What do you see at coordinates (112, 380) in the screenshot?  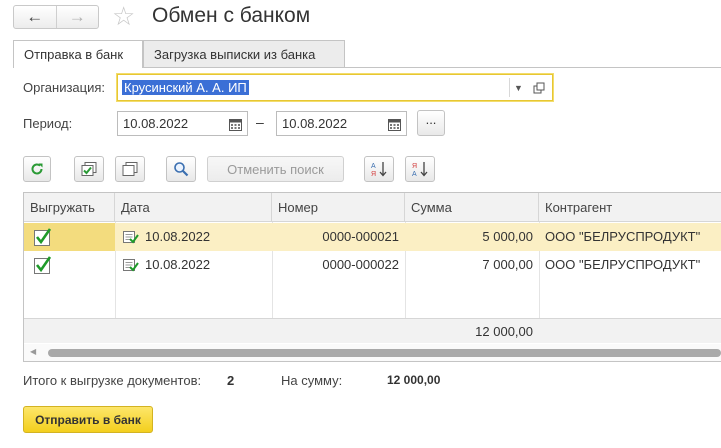 I see `total-count-label: Итого к выгрузке документов:` at bounding box center [112, 380].